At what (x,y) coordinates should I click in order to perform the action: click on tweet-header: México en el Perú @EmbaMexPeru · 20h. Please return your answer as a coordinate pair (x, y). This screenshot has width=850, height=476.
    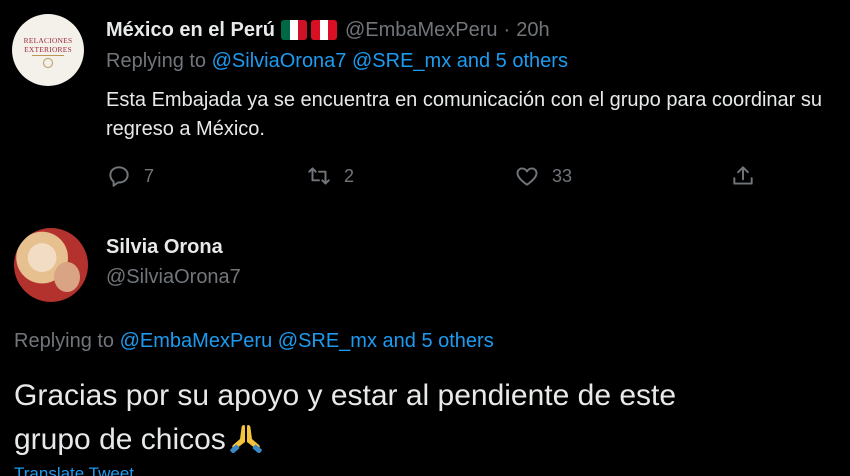
    Looking at the image, I should click on (328, 30).